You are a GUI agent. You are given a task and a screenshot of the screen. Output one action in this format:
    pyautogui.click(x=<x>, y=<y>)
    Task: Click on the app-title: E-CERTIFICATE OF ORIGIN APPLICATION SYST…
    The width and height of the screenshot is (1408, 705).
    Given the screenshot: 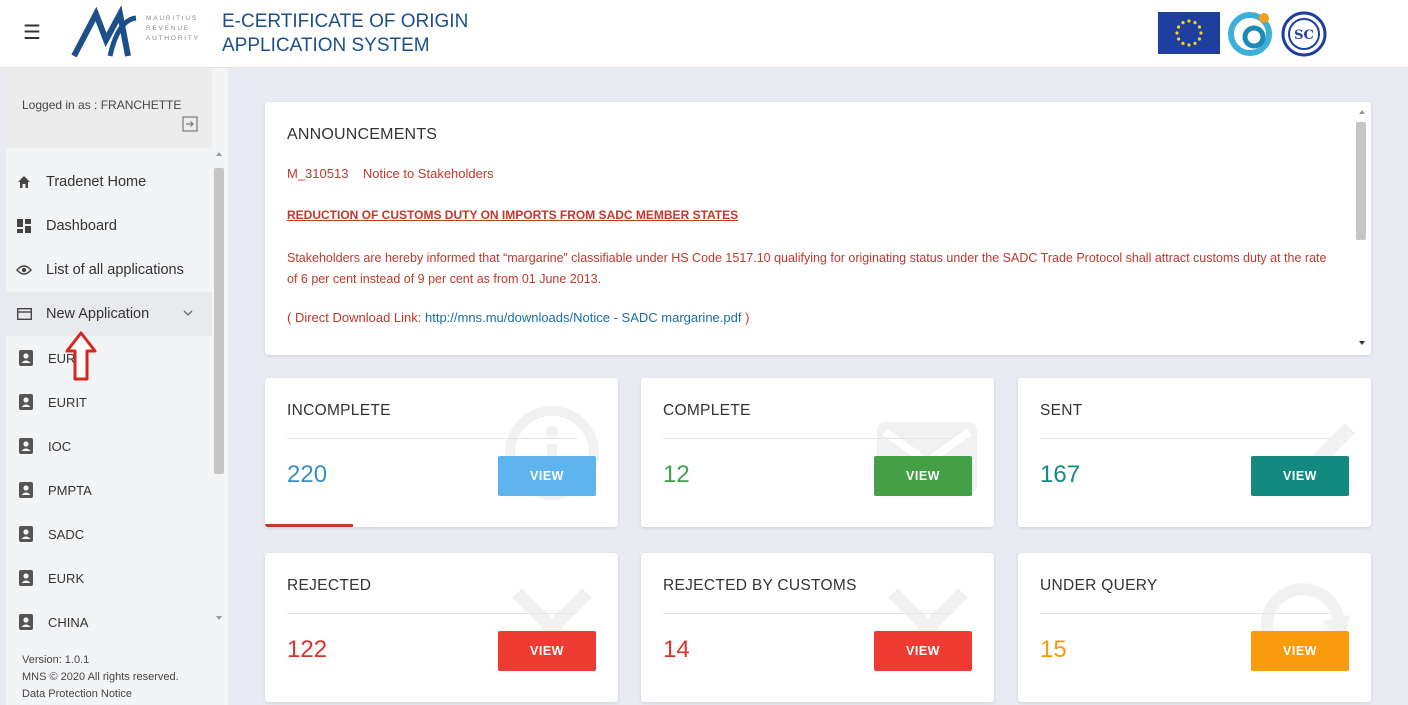 What is the action you would take?
    pyautogui.click(x=345, y=33)
    